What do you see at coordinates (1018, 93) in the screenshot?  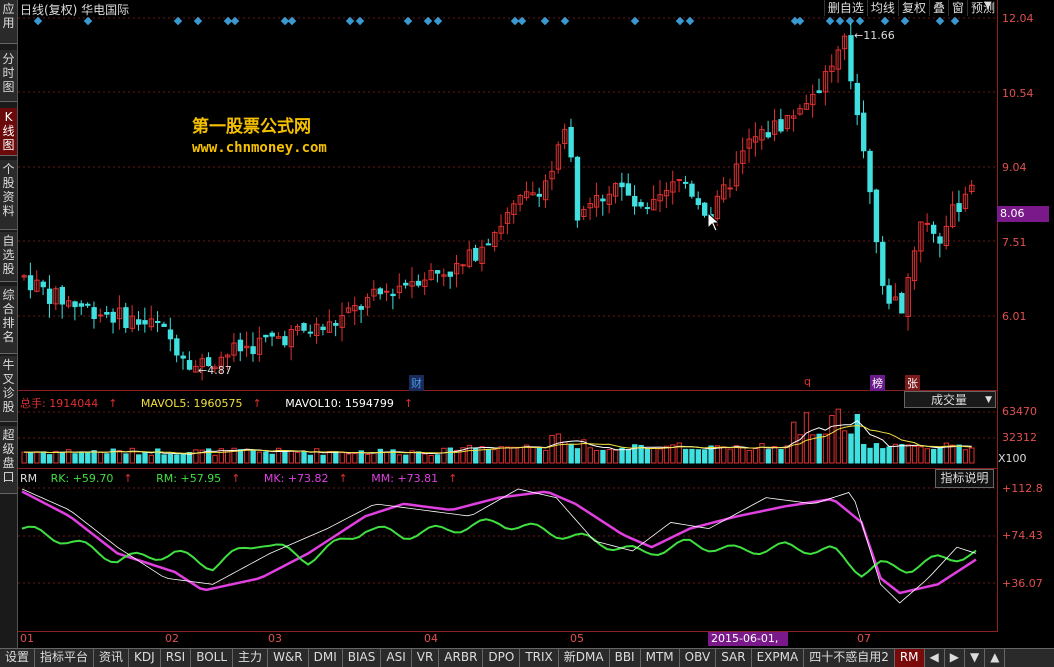 I see `price-tick: 10.54` at bounding box center [1018, 93].